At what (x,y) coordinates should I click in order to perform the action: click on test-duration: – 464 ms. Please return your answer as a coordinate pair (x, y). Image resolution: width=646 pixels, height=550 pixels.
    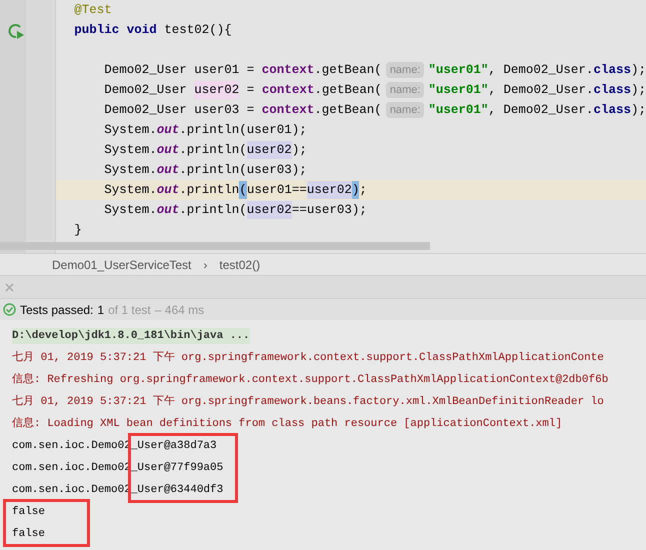
    Looking at the image, I should click on (179, 310).